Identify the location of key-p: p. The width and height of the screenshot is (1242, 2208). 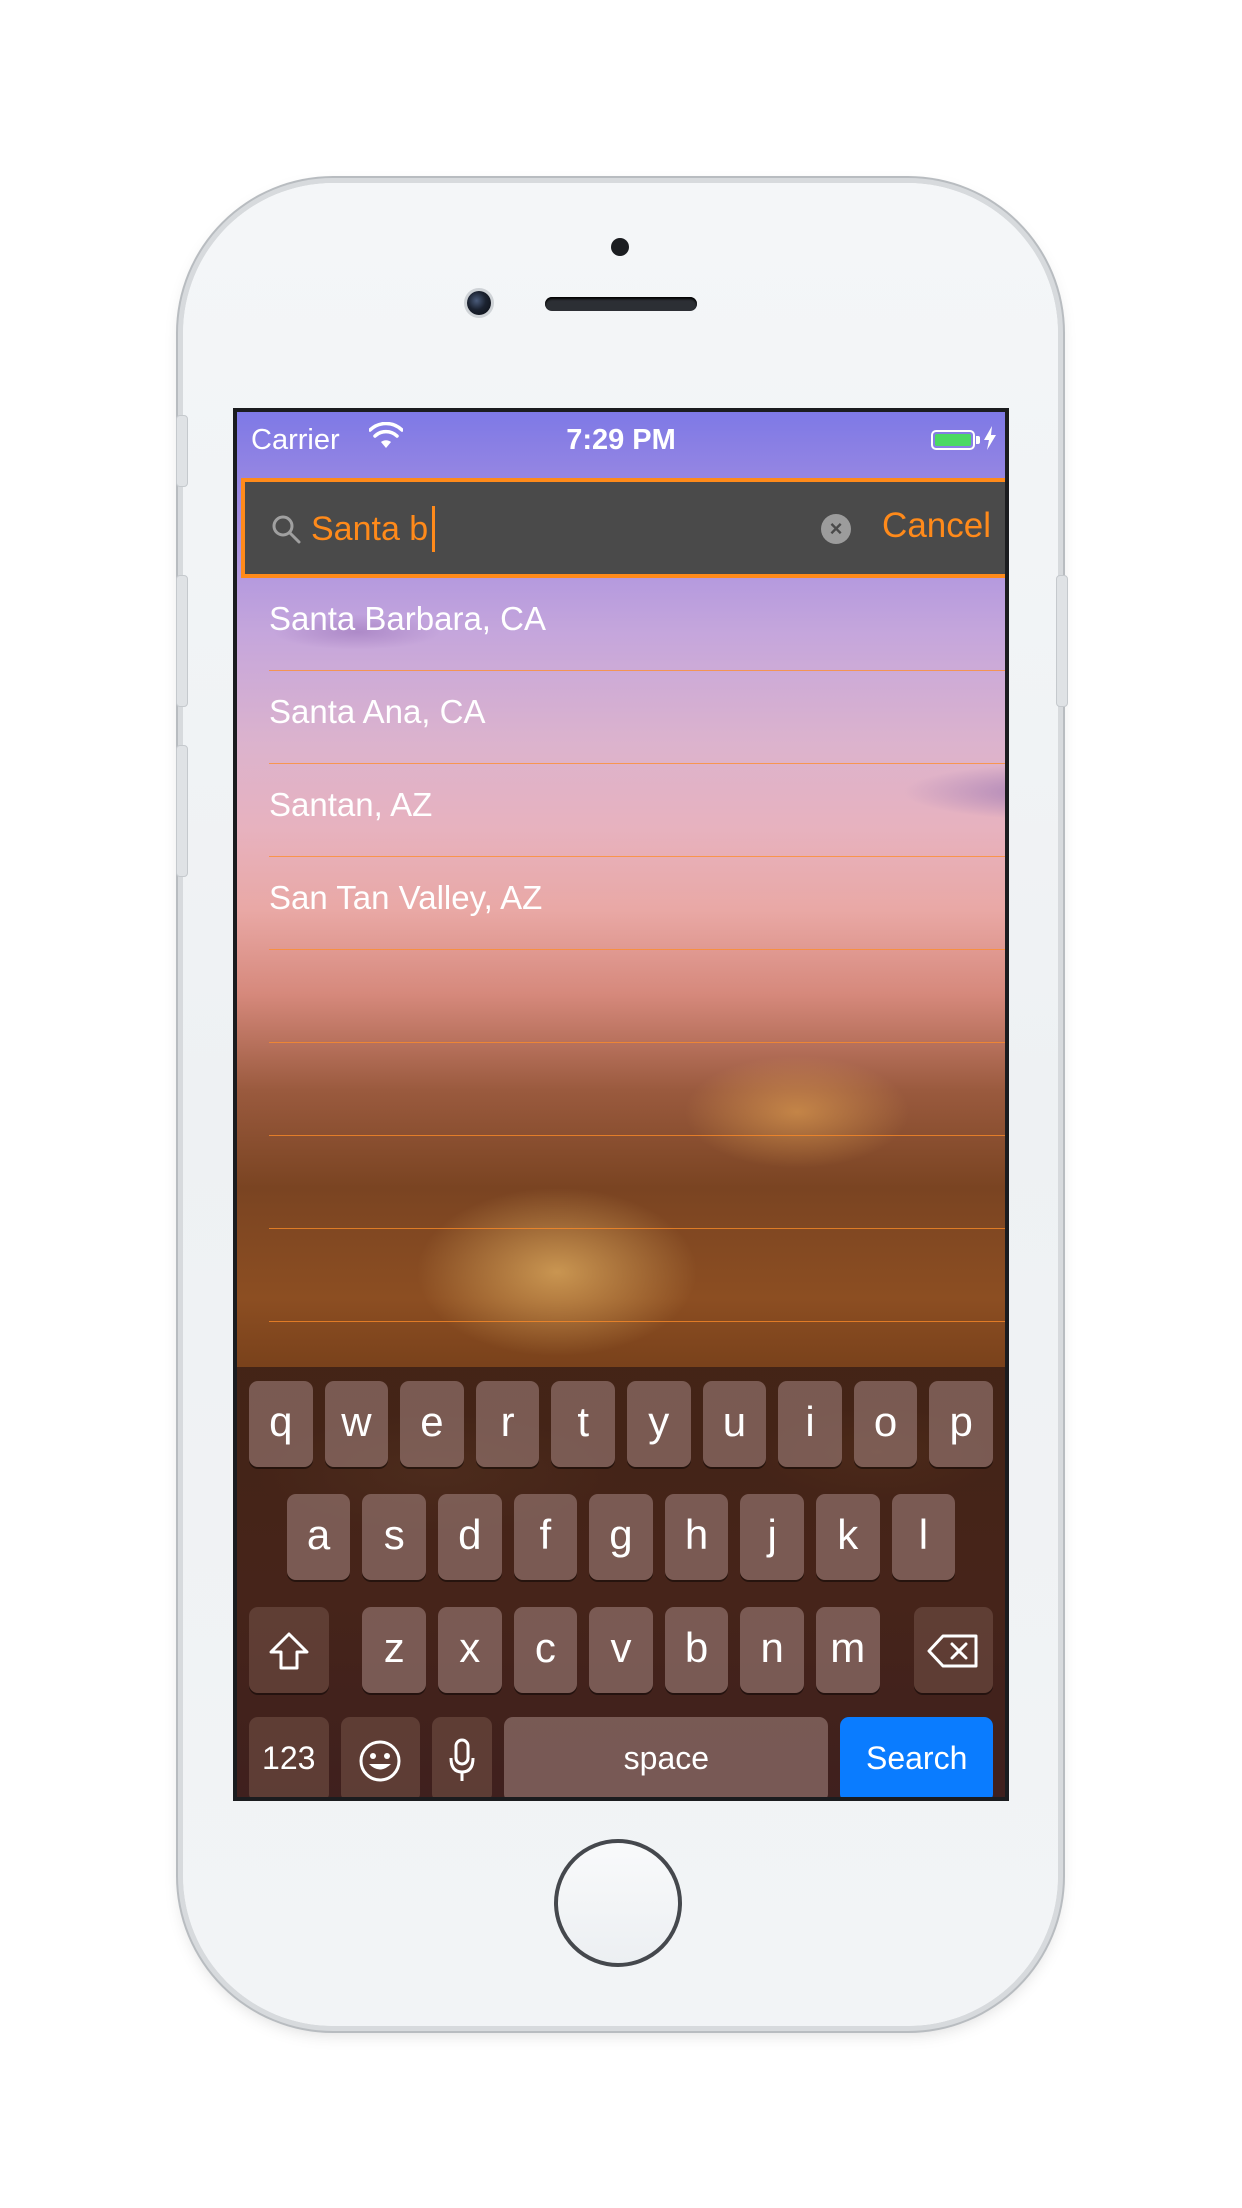
(961, 1424).